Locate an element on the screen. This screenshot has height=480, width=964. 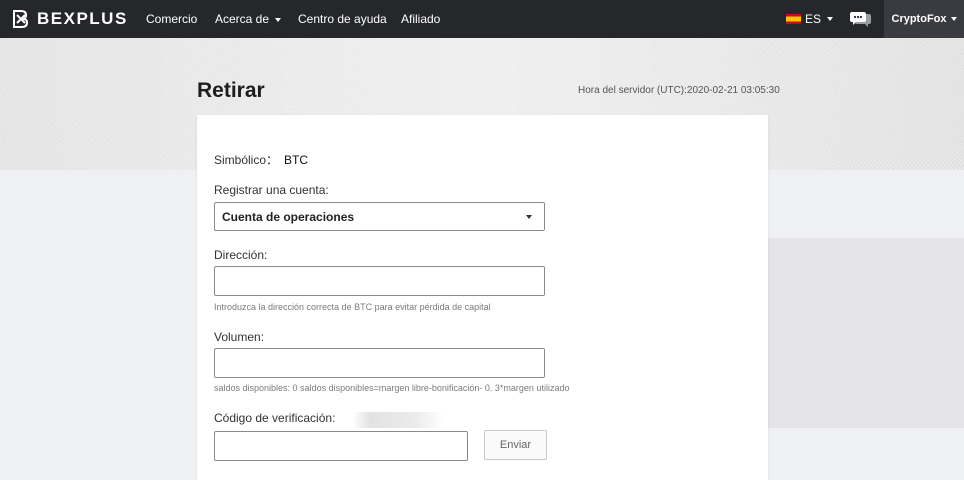
nav-item-acerca-de: Acerca de is located at coordinates (248, 19).